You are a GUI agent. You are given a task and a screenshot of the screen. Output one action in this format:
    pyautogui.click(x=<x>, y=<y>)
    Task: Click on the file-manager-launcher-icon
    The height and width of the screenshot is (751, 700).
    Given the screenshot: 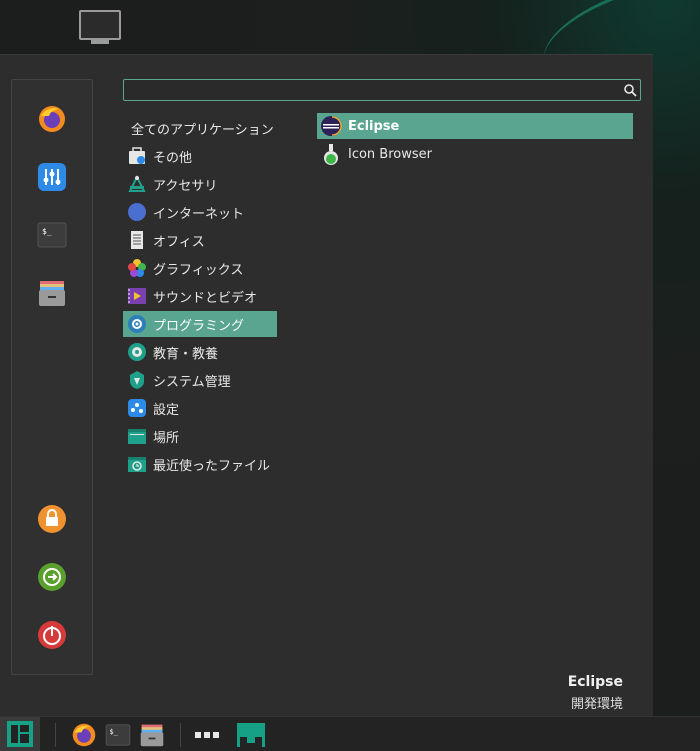 What is the action you would take?
    pyautogui.click(x=152, y=735)
    